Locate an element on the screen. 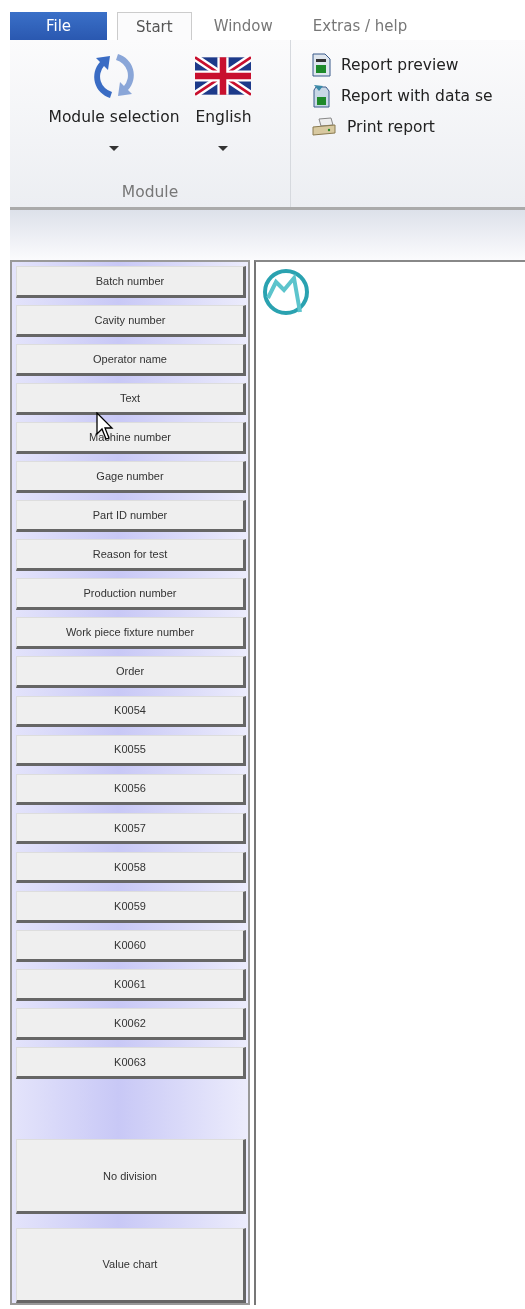 The image size is (525, 1309). field-button: K0056 is located at coordinates (131, 789).